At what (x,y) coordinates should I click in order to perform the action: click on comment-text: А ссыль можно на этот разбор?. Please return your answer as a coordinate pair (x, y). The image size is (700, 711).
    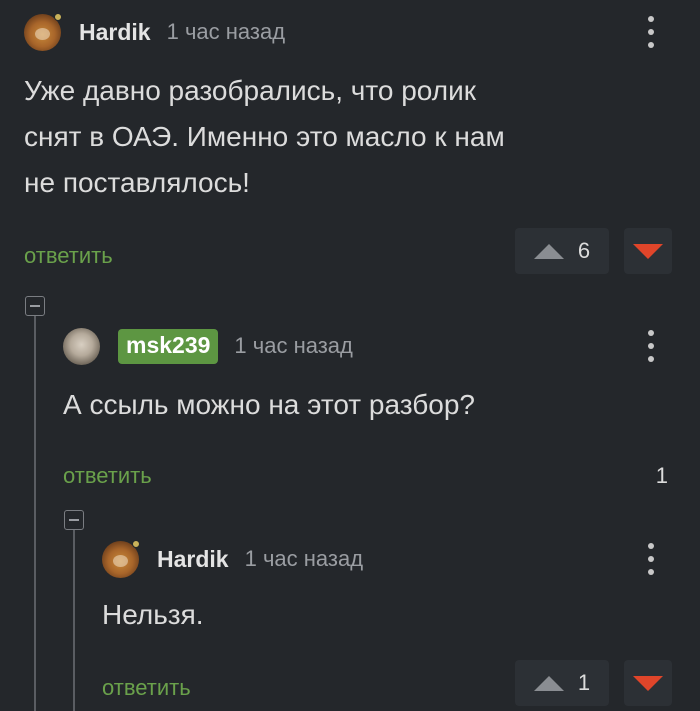
    Looking at the image, I should click on (381, 405).